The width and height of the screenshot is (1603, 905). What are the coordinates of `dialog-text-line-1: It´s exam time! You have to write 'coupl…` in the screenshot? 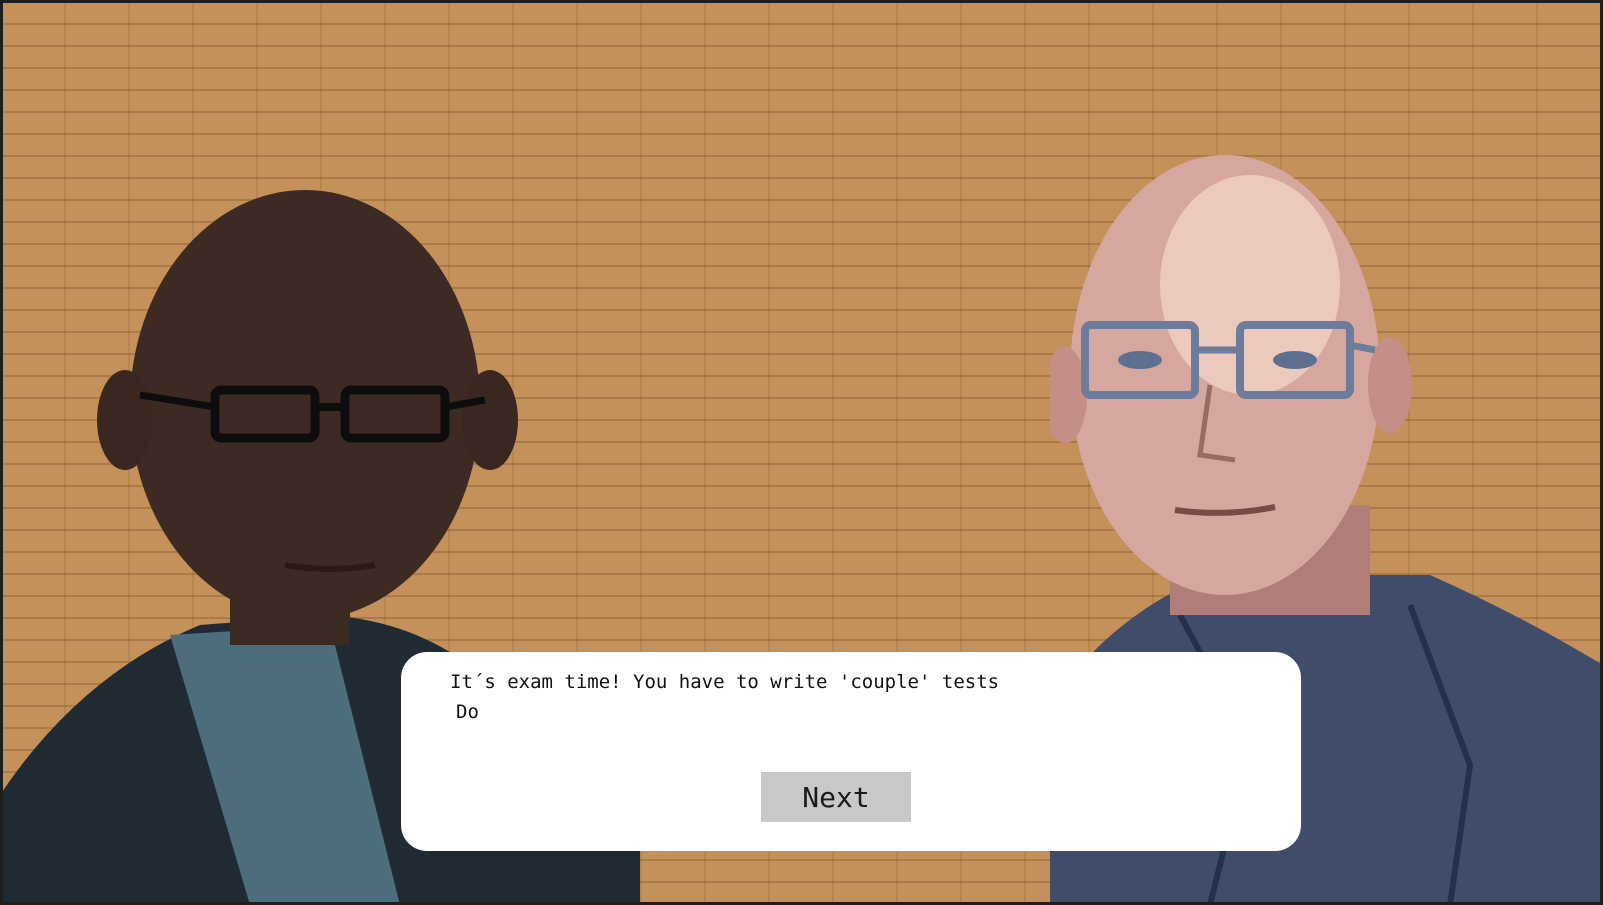 It's located at (725, 682).